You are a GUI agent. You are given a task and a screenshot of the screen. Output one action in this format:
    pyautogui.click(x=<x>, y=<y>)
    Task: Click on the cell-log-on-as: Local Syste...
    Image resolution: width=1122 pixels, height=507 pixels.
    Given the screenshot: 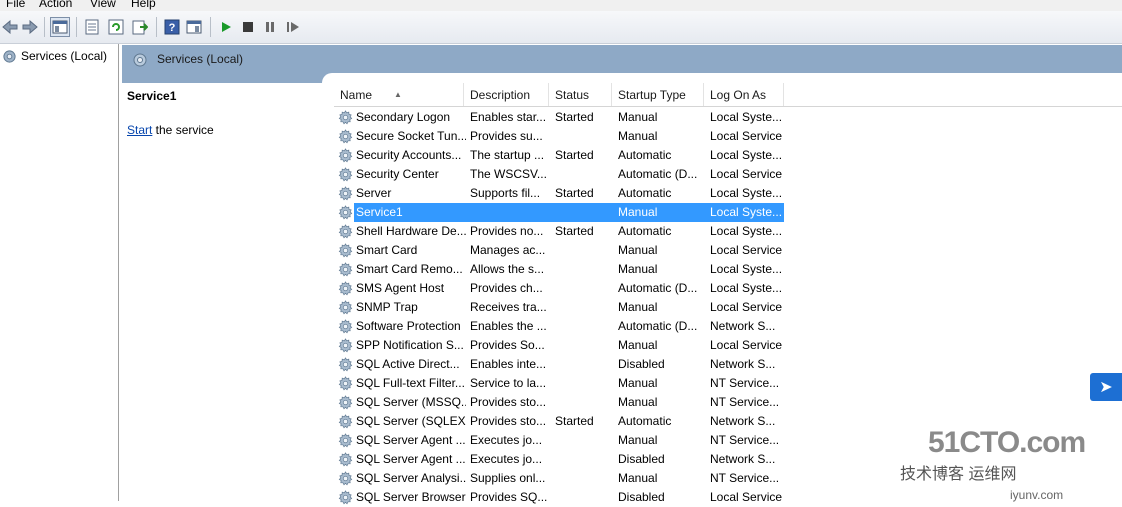 What is the action you would take?
    pyautogui.click(x=746, y=288)
    